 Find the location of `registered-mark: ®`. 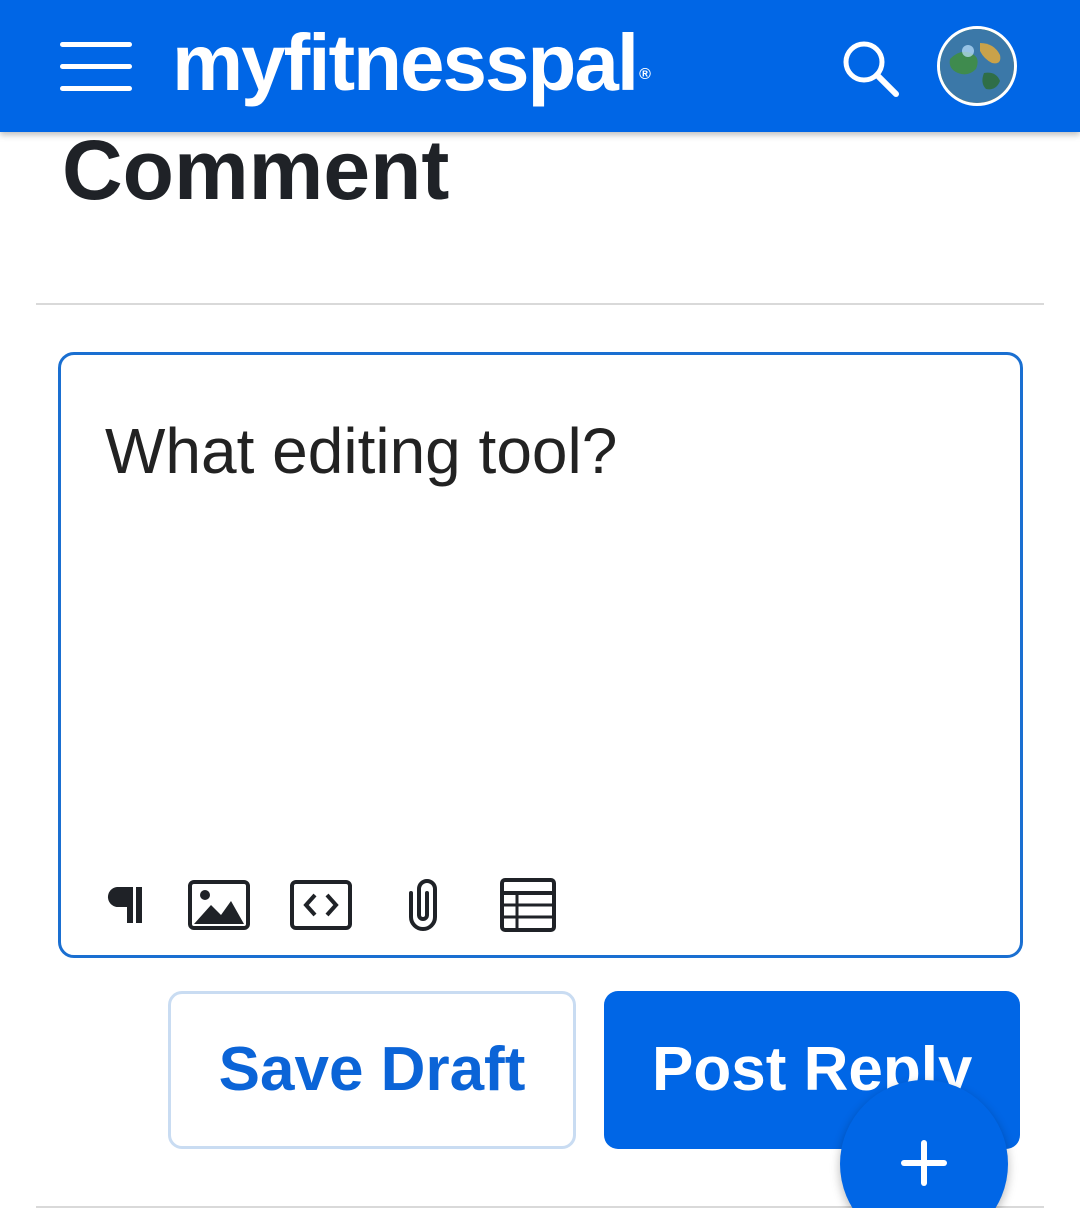

registered-mark: ® is located at coordinates (645, 74).